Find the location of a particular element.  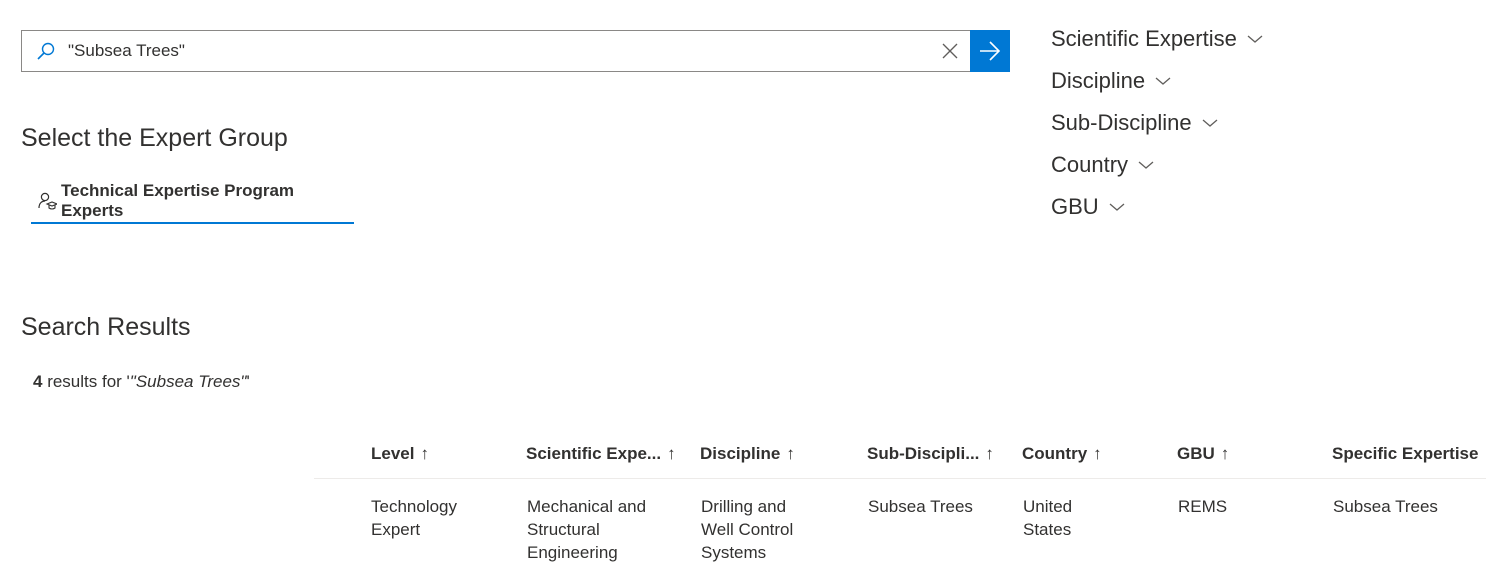

cell-discipline: Drilling and Well Control Systems is located at coordinates (783, 522).